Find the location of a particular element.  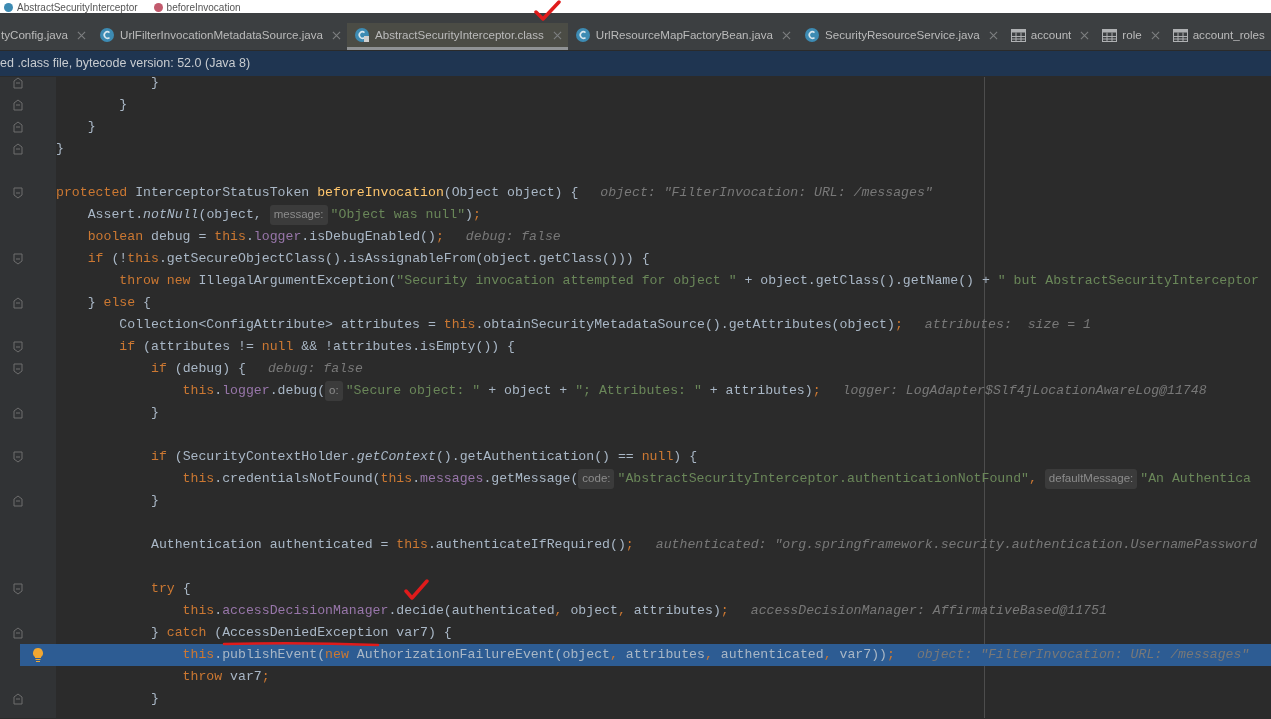

code-token: + attributes) is located at coordinates (760, 391).